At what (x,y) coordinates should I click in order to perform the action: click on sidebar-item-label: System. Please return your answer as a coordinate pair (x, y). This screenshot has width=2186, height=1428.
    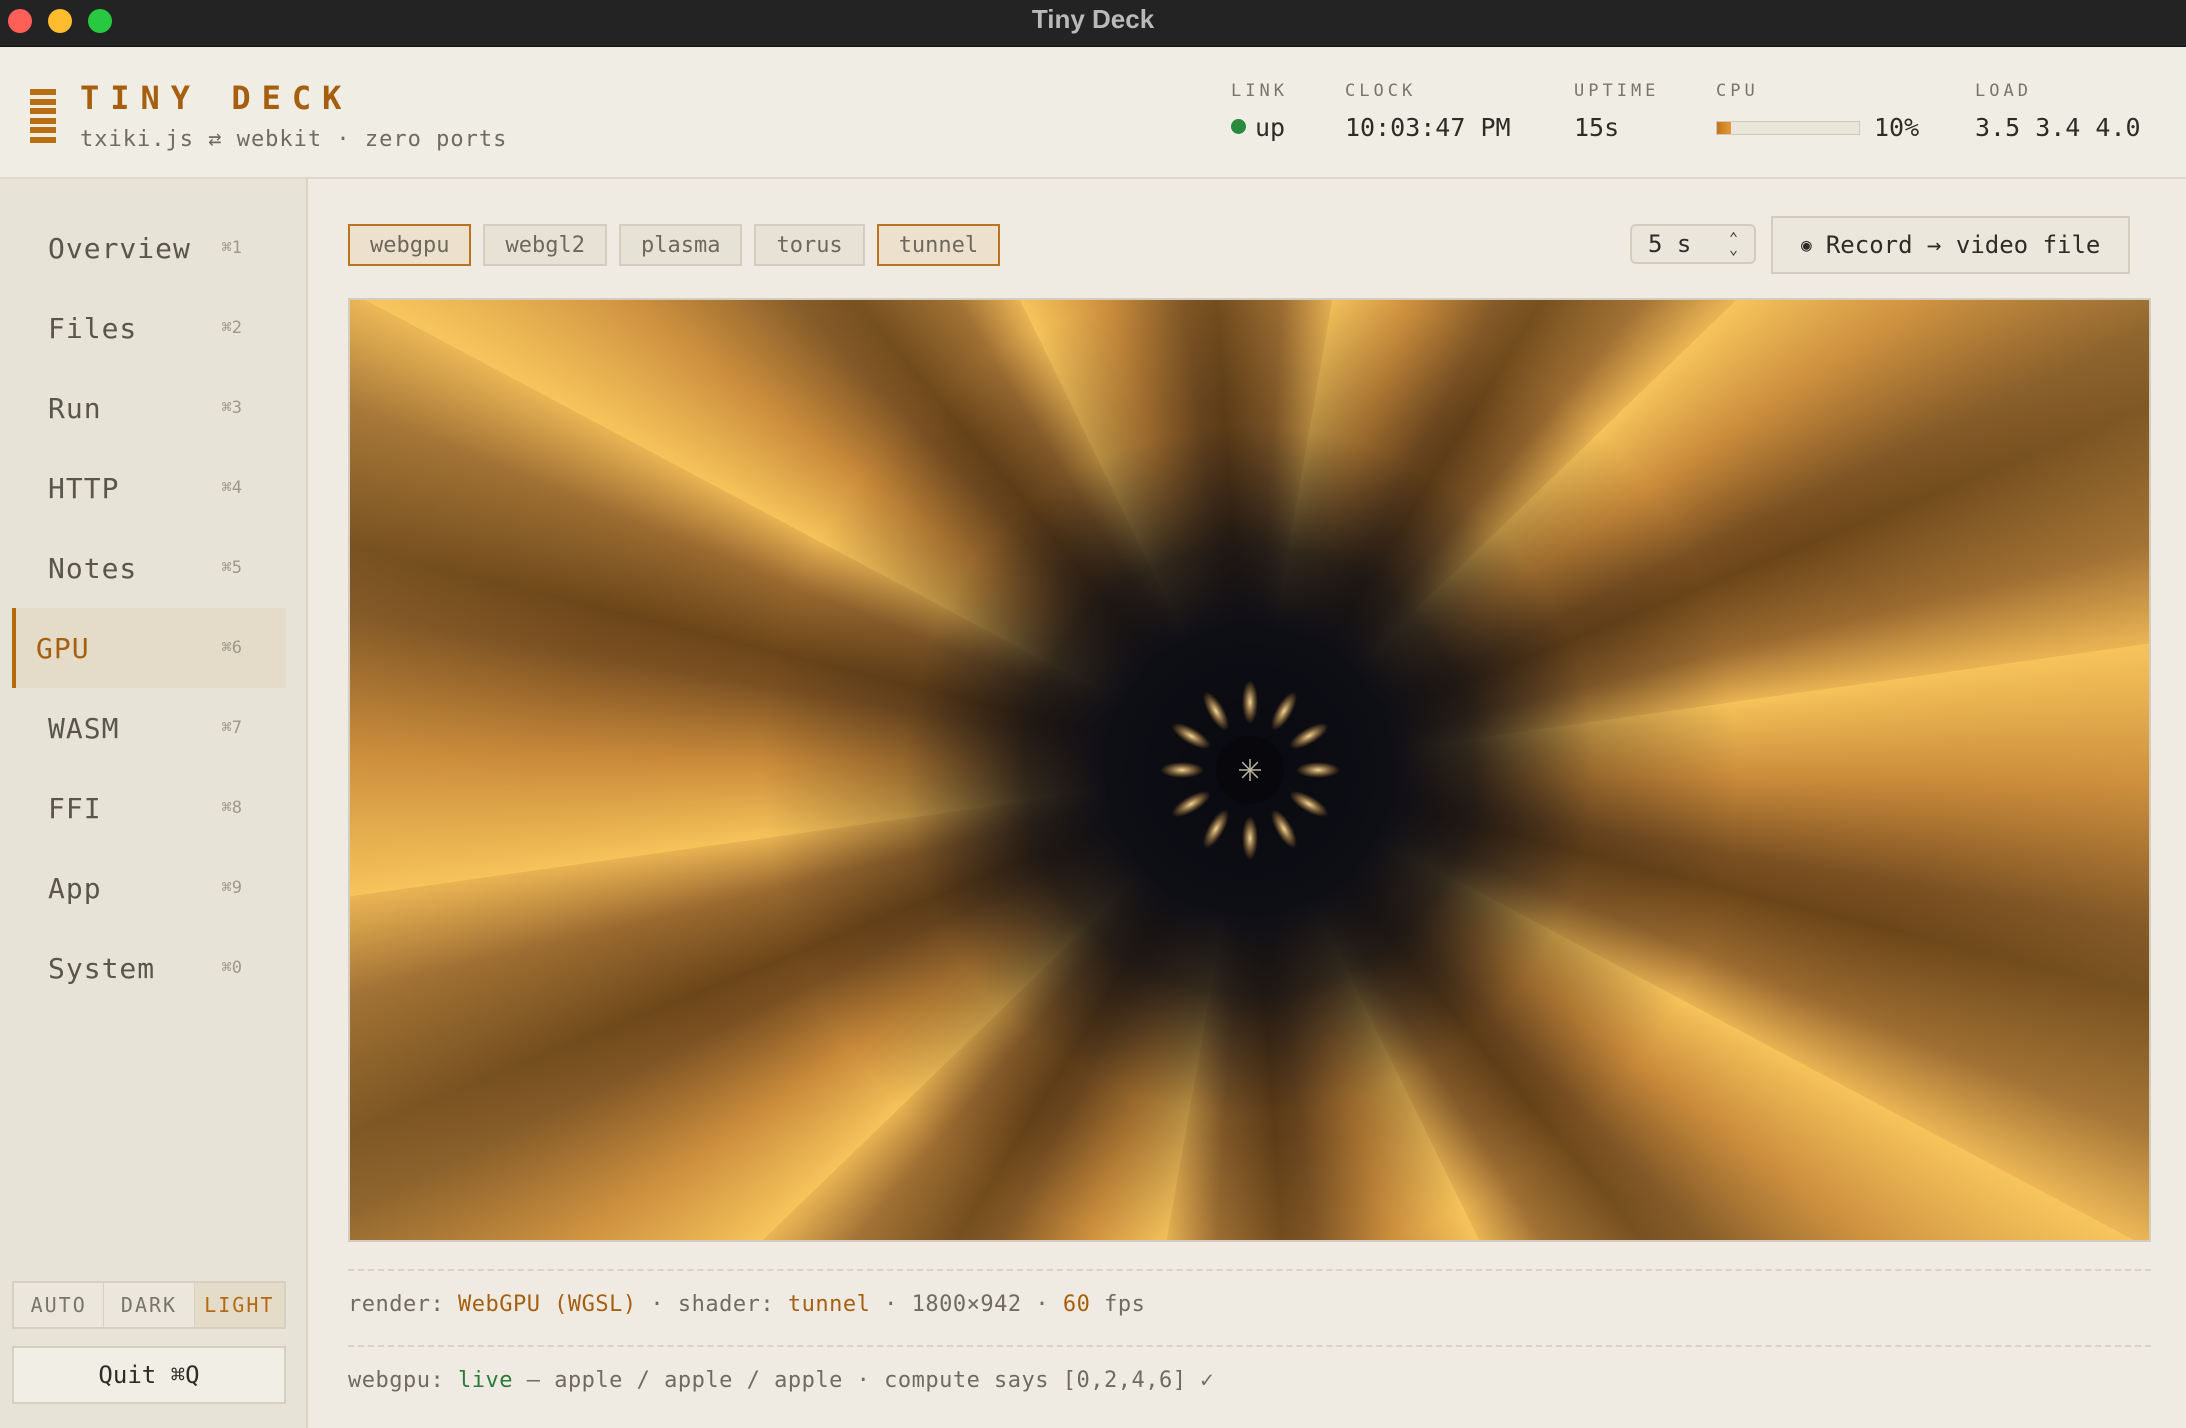
    Looking at the image, I should click on (102, 968).